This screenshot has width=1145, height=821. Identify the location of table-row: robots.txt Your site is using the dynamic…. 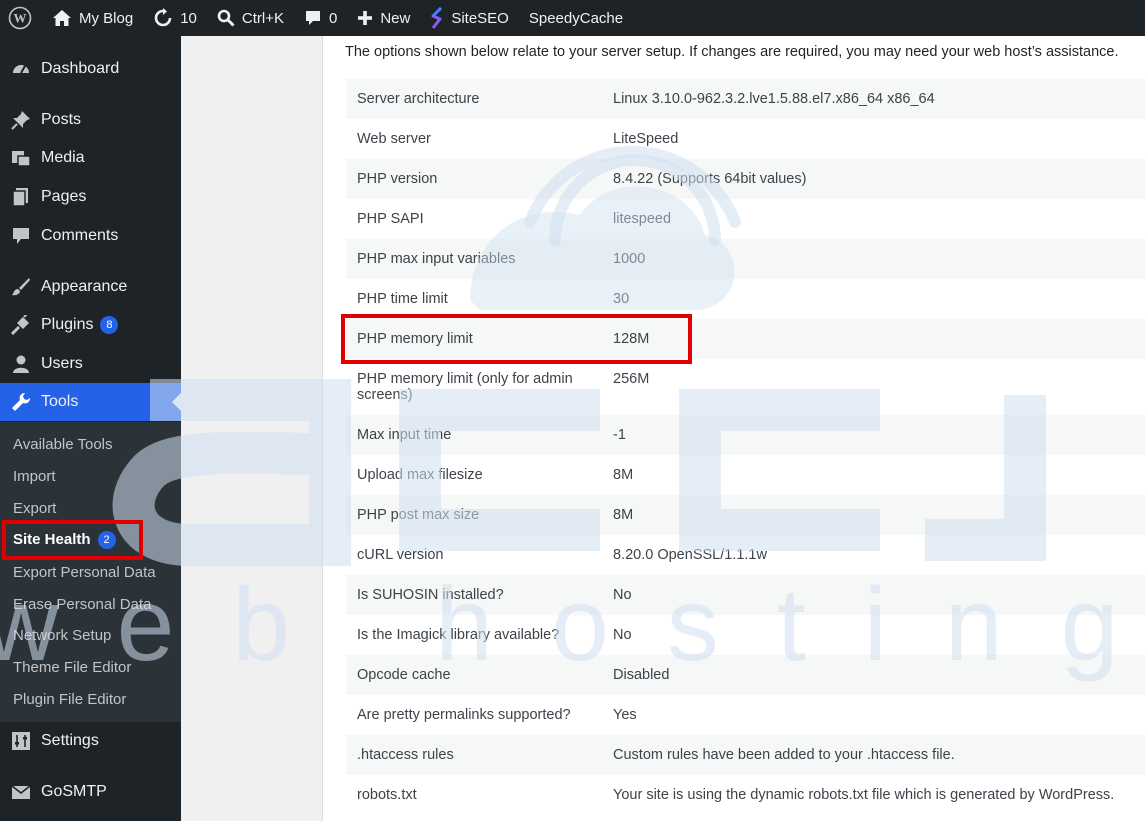
(745, 795).